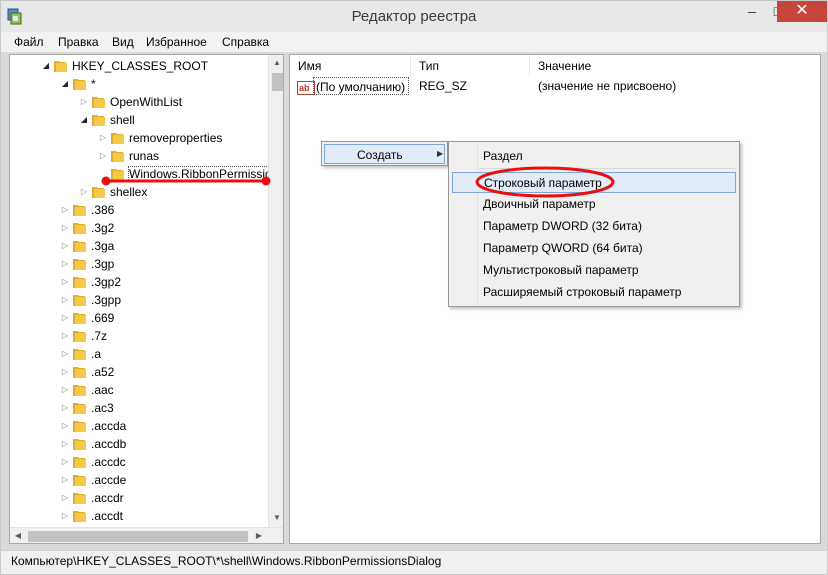 This screenshot has height=575, width=828. What do you see at coordinates (29, 42) in the screenshot?
I see `menu-file: Файл` at bounding box center [29, 42].